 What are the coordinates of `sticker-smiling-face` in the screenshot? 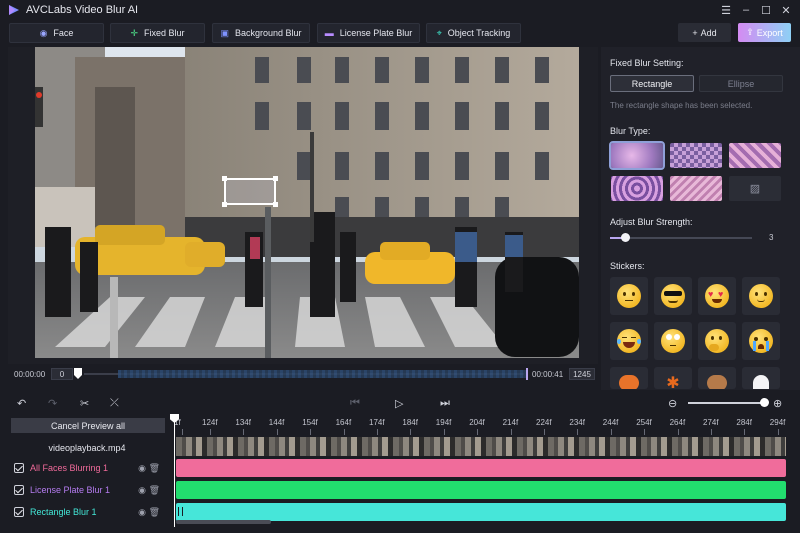 It's located at (761, 296).